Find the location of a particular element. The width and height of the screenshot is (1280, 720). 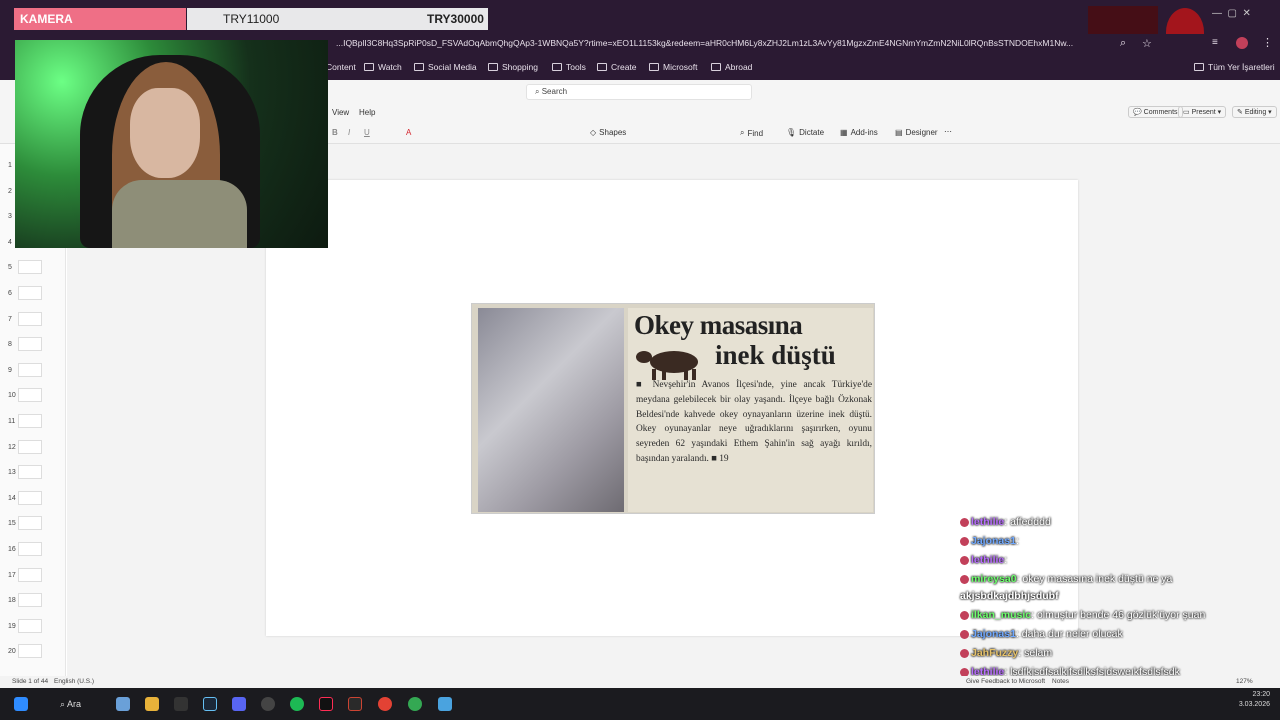

bookmark-label: Content is located at coordinates (341, 67).